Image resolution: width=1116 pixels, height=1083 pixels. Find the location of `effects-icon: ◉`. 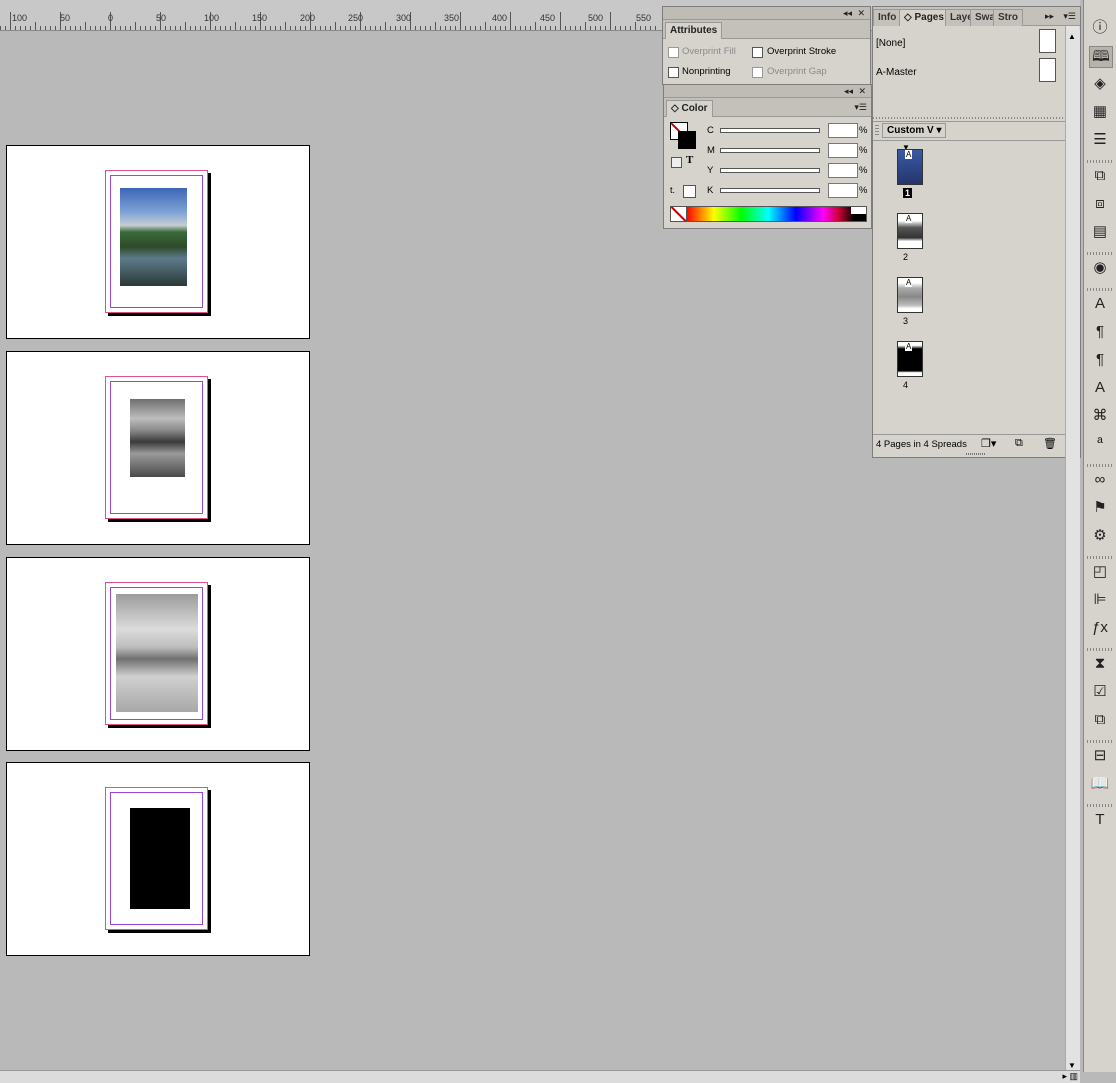

effects-icon: ◉ is located at coordinates (1100, 268).